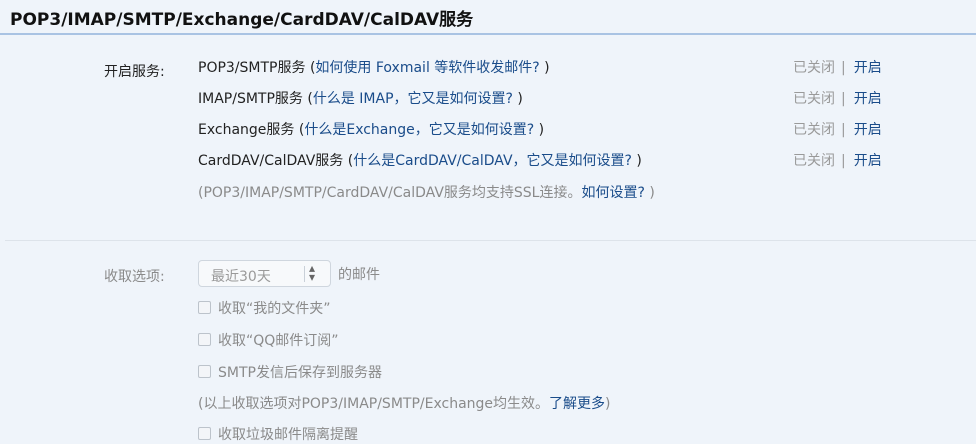 This screenshot has height=444, width=976. What do you see at coordinates (404, 404) in the screenshot?
I see `fetch-note: (以上收取选项对POP3/IMAP/SMTP/Exchange均生效。了解更多)` at bounding box center [404, 404].